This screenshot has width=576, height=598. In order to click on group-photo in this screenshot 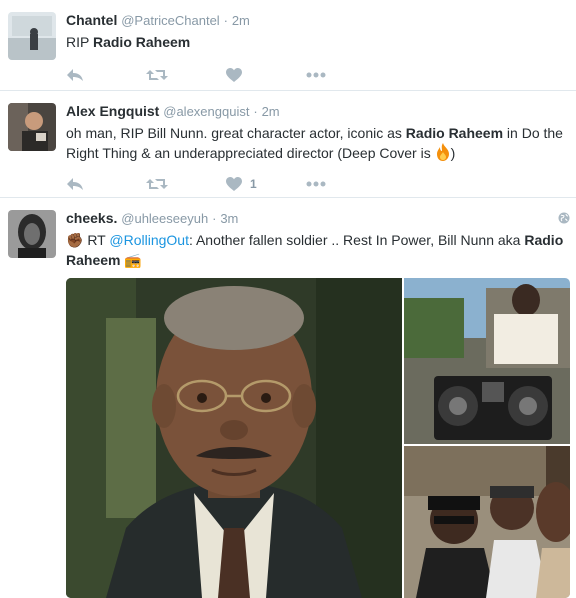, I will do `click(487, 522)`.